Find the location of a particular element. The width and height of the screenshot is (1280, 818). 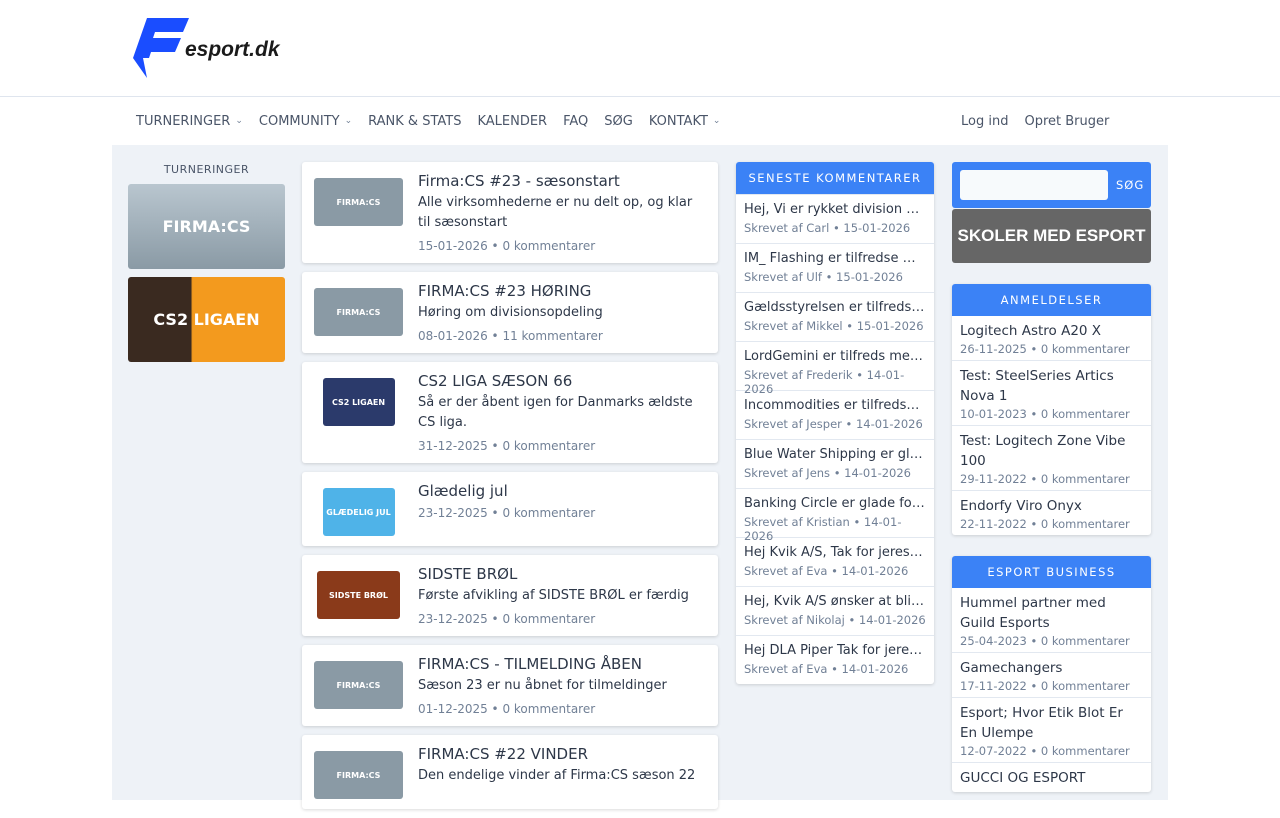

comments-heading: SENESTE KOMMENTARER is located at coordinates (835, 178).